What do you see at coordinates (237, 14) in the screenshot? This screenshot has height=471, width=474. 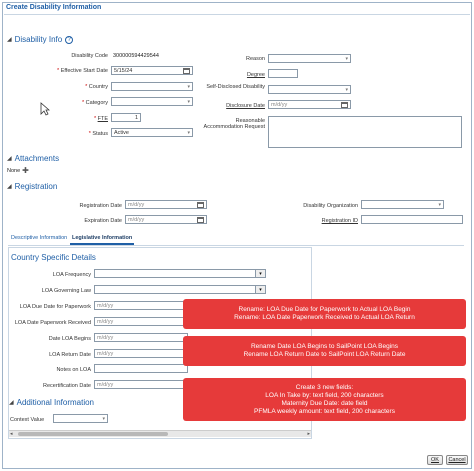 I see `title-divider` at bounding box center [237, 14].